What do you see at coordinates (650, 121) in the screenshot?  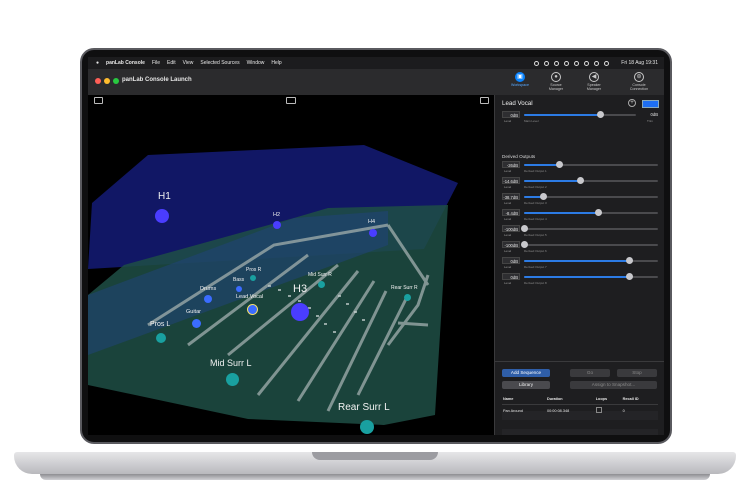 I see `trim-sub-label: Trim` at bounding box center [650, 121].